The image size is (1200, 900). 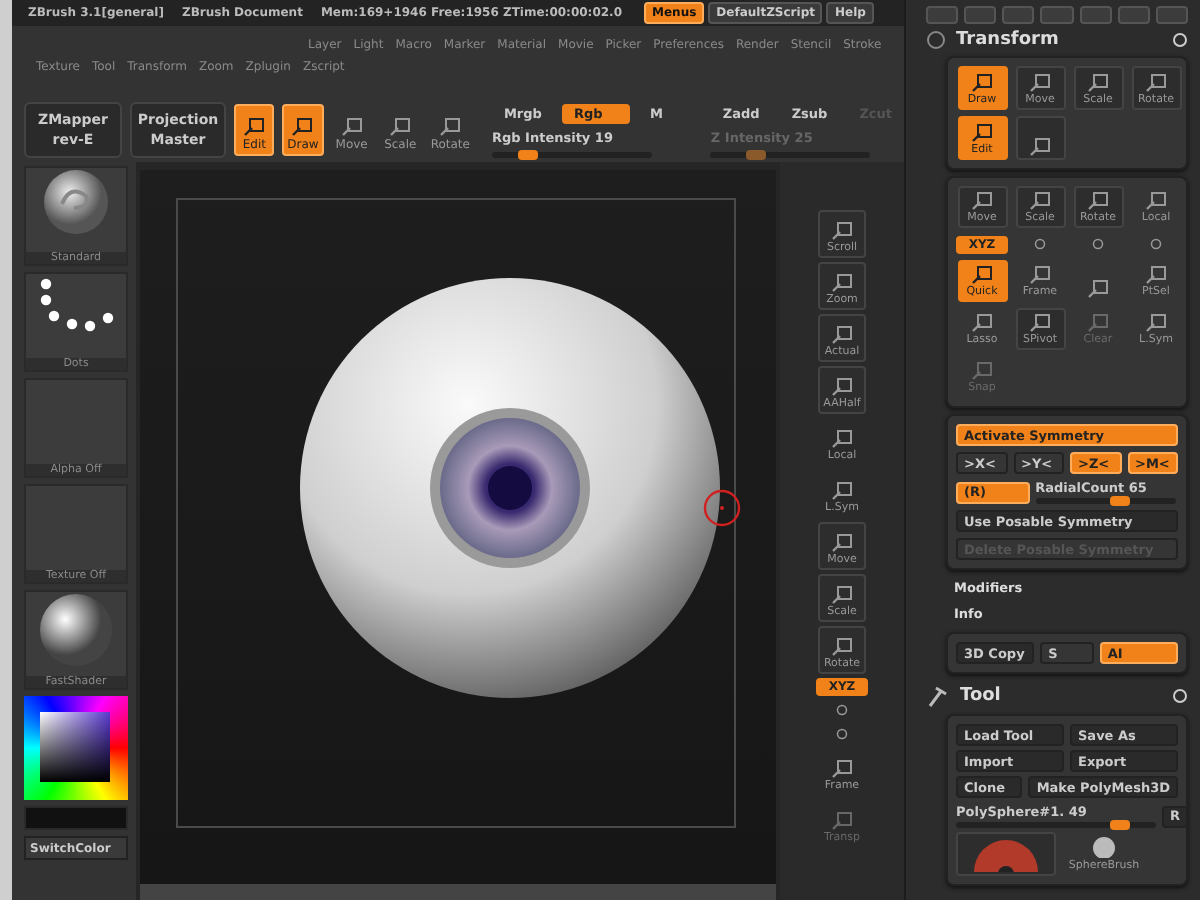 What do you see at coordinates (76, 818) in the screenshot?
I see `color-swatch` at bounding box center [76, 818].